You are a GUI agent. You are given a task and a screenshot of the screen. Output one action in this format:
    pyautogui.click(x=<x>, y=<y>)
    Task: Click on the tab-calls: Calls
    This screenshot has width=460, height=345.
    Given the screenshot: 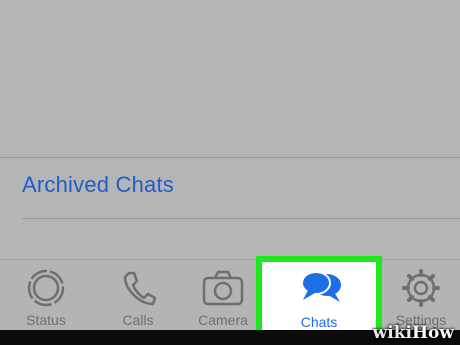 What is the action you would take?
    pyautogui.click(x=138, y=295)
    